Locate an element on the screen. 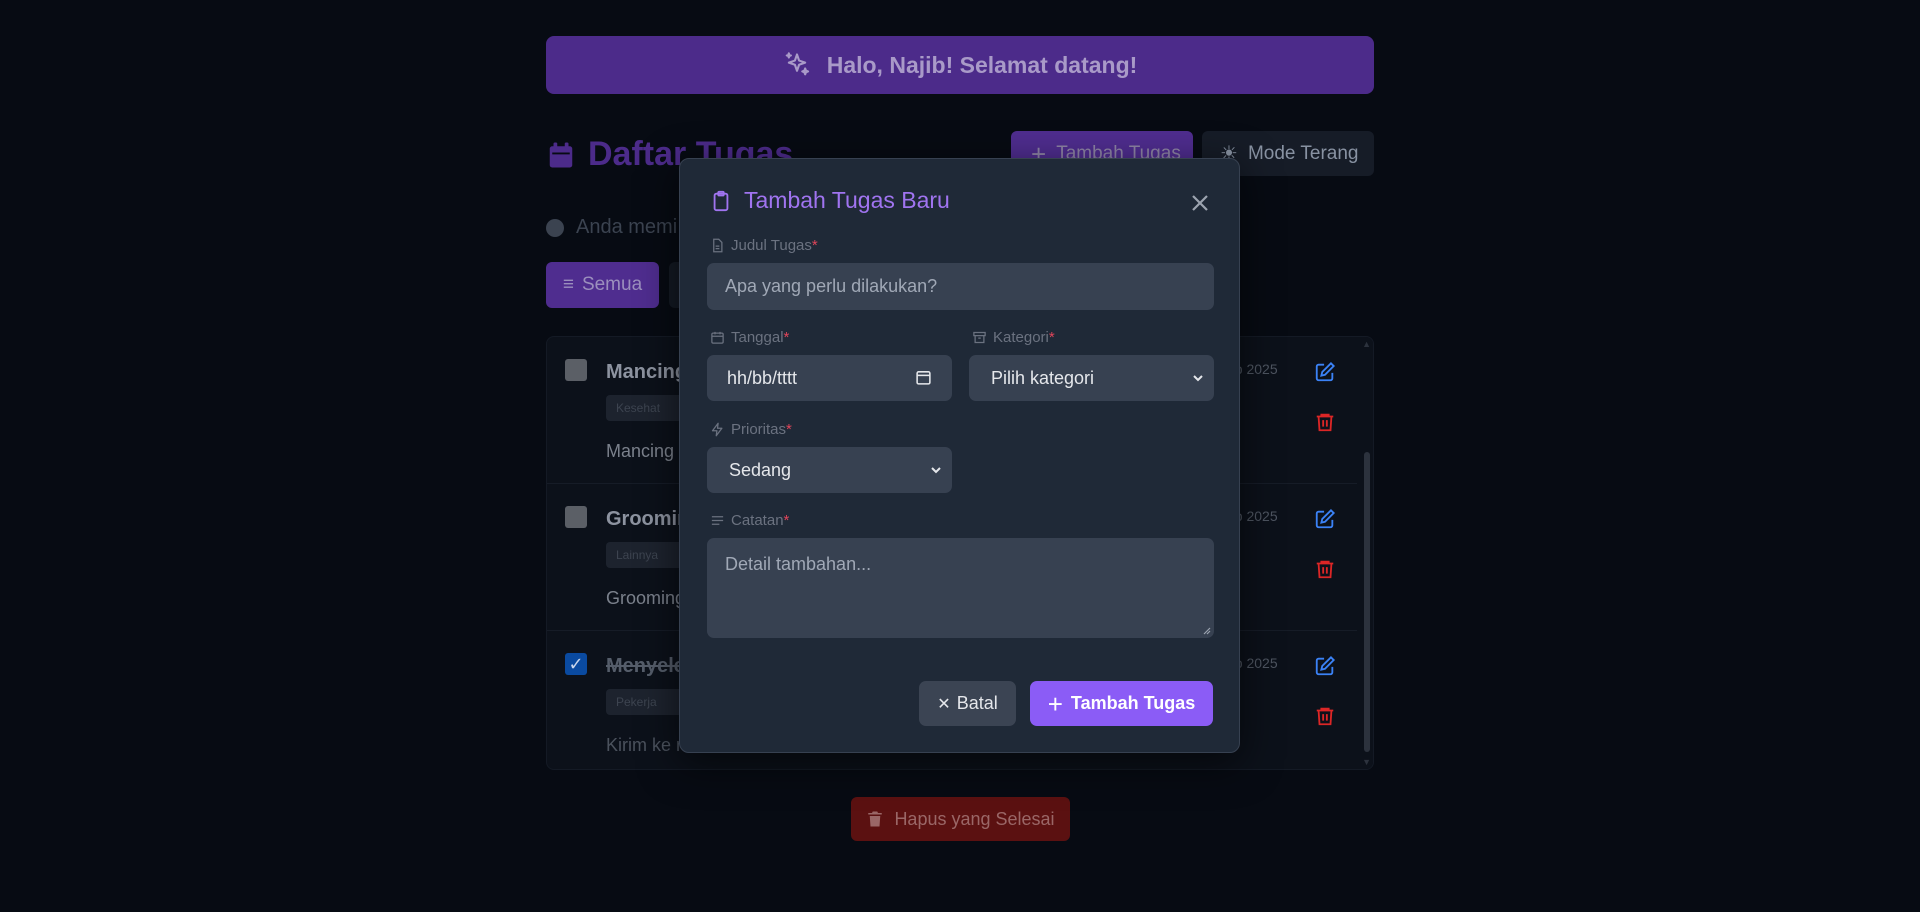 The image size is (1920, 912). archive-icon is located at coordinates (979, 337).